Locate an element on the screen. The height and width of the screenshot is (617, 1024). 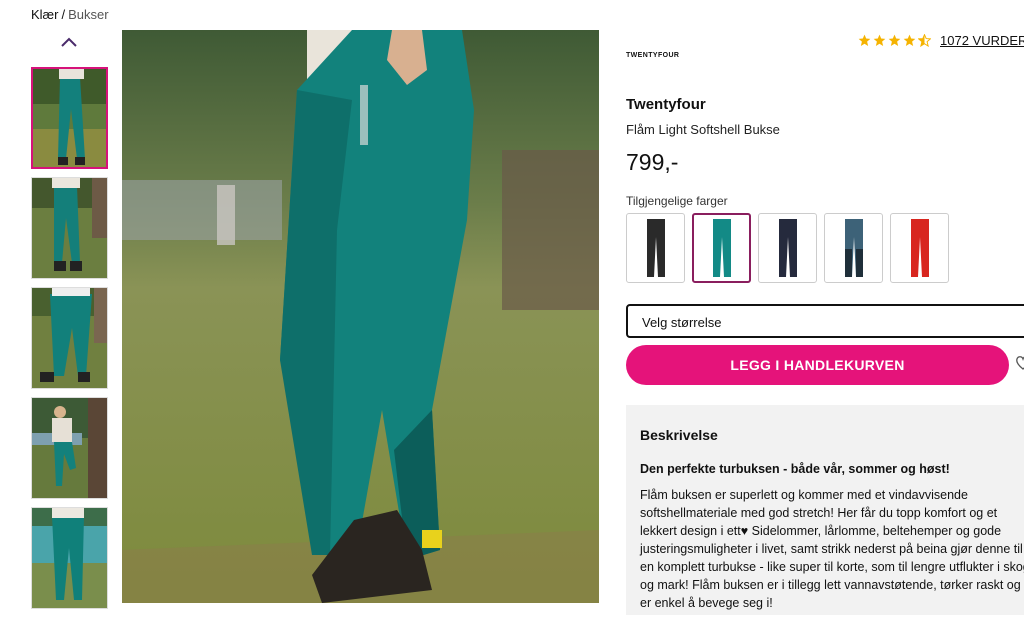
thumbnail-scroll-up-button is located at coordinates (69, 42).